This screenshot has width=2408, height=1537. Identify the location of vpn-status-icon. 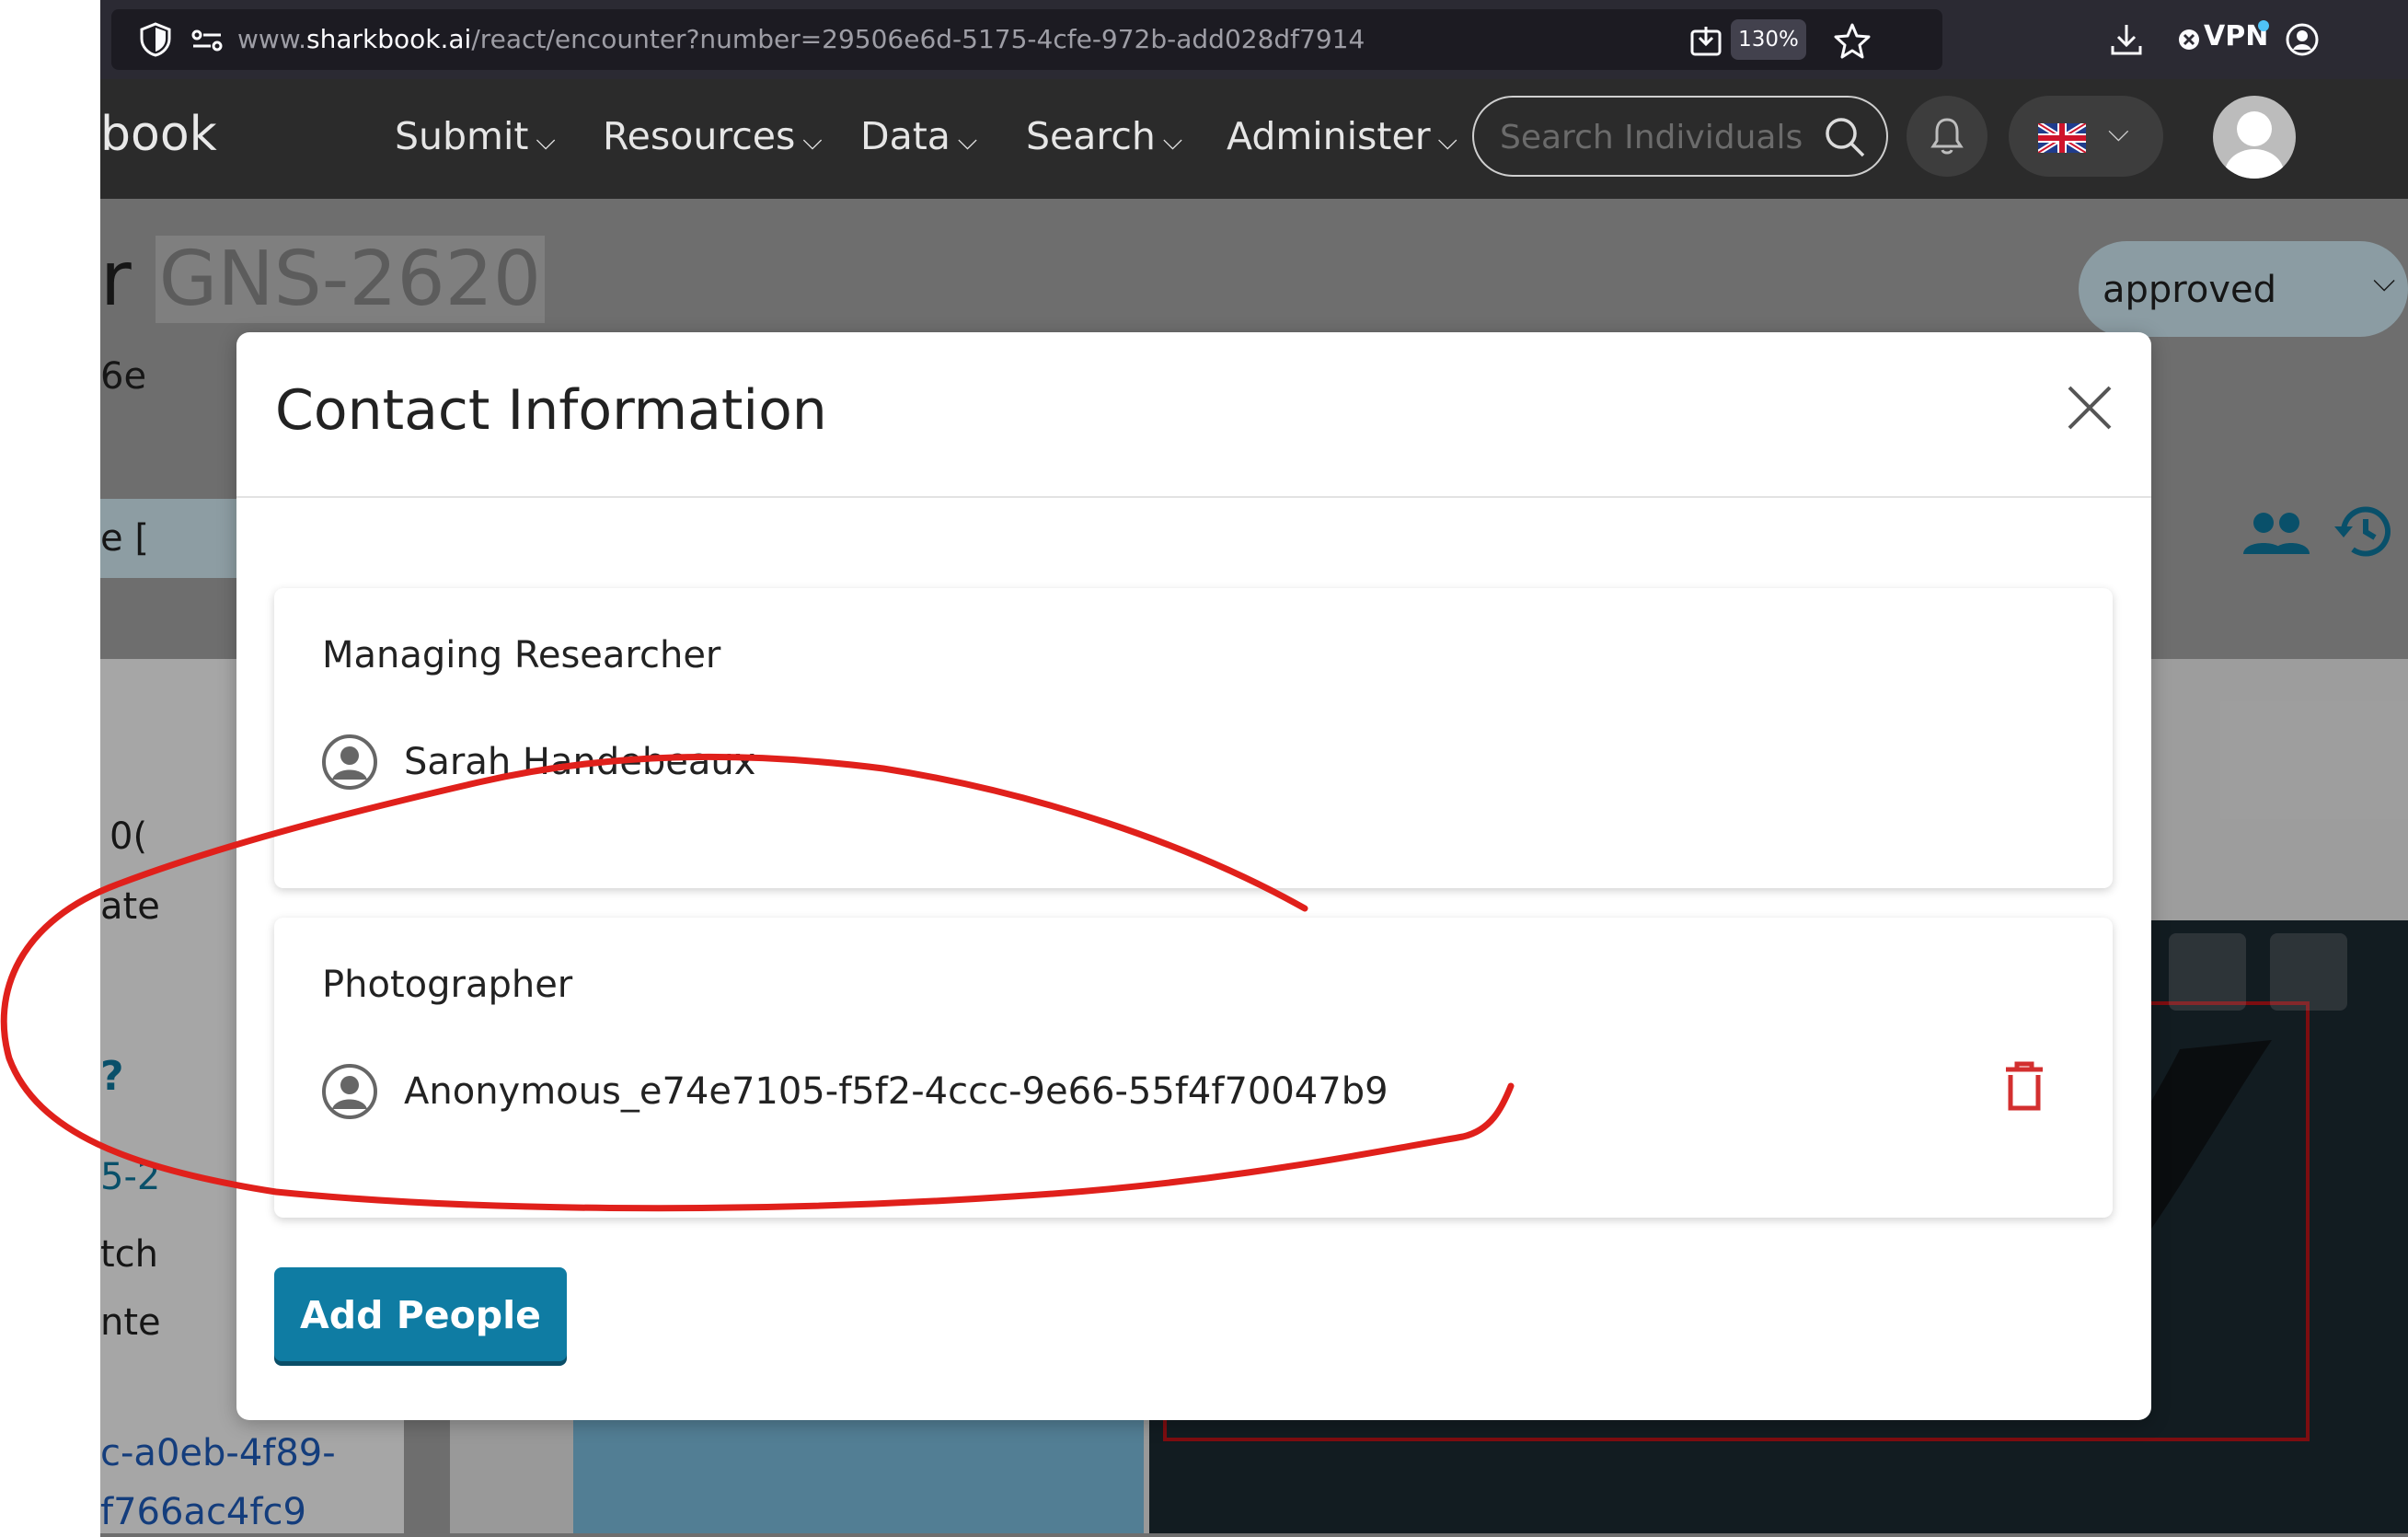
(2189, 40).